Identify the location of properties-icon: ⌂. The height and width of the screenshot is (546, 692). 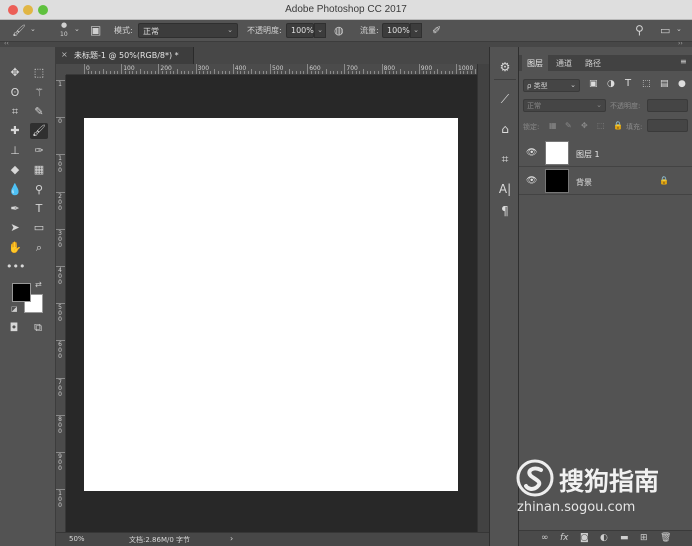
(505, 129).